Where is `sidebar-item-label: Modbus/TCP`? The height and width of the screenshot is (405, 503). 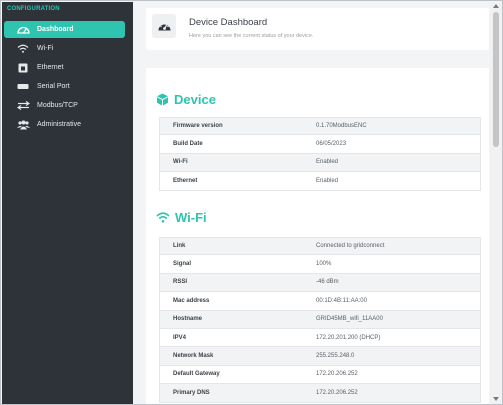 sidebar-item-label: Modbus/TCP is located at coordinates (57, 105).